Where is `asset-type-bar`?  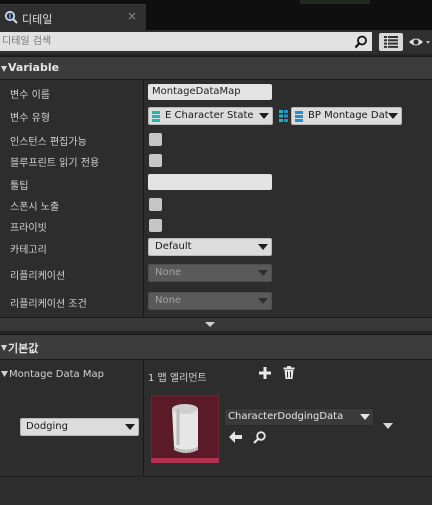 asset-type-bar is located at coordinates (185, 460).